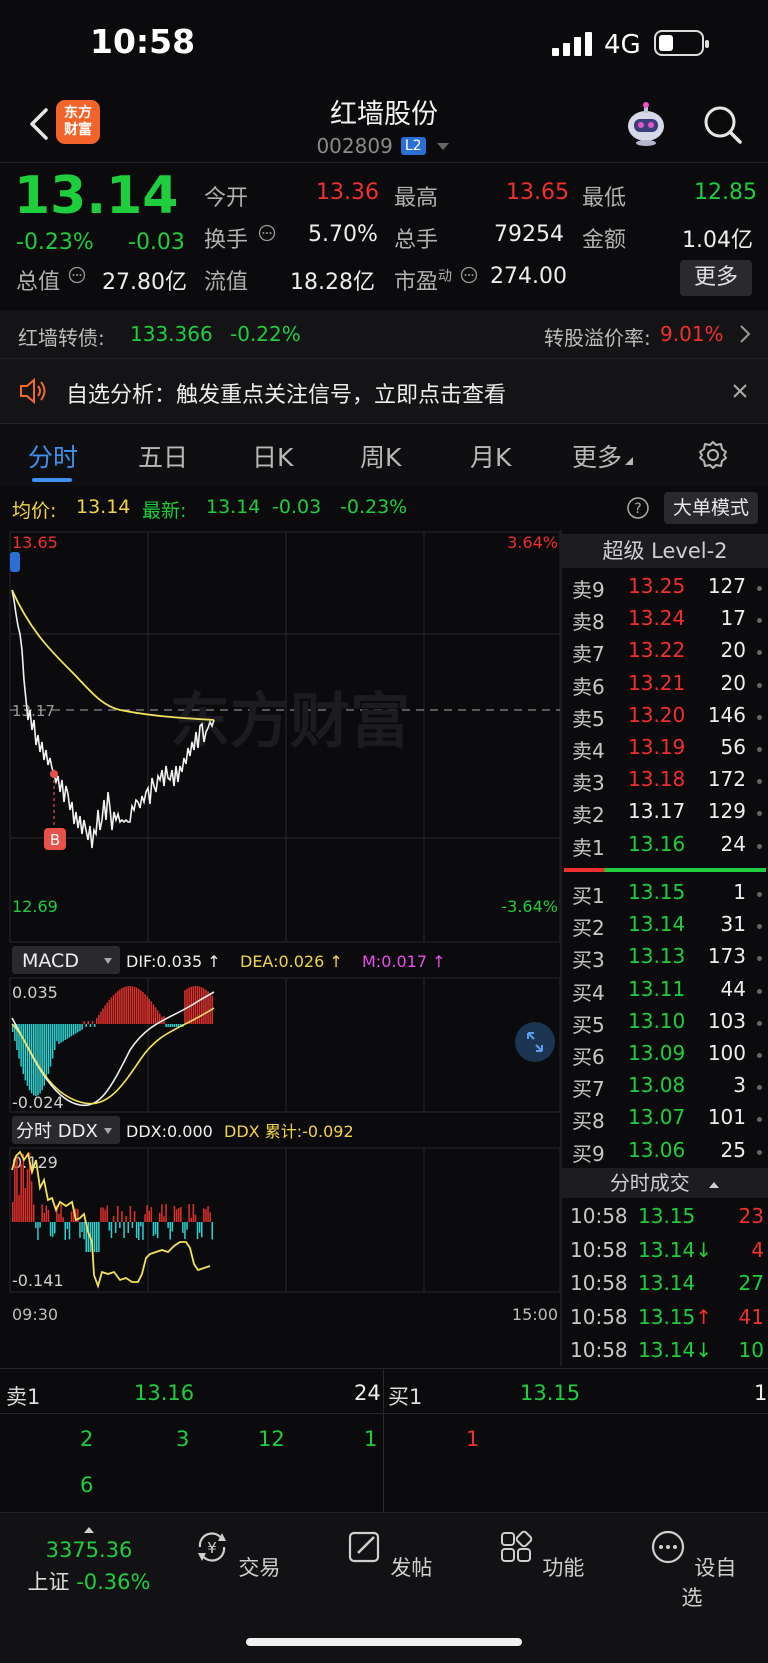  I want to click on tick-volume: 23, so click(751, 1216).